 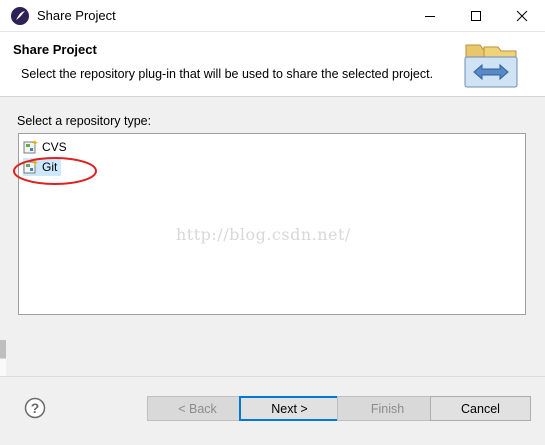 What do you see at coordinates (84, 121) in the screenshot?
I see `repository-type-label: Select a repository type:` at bounding box center [84, 121].